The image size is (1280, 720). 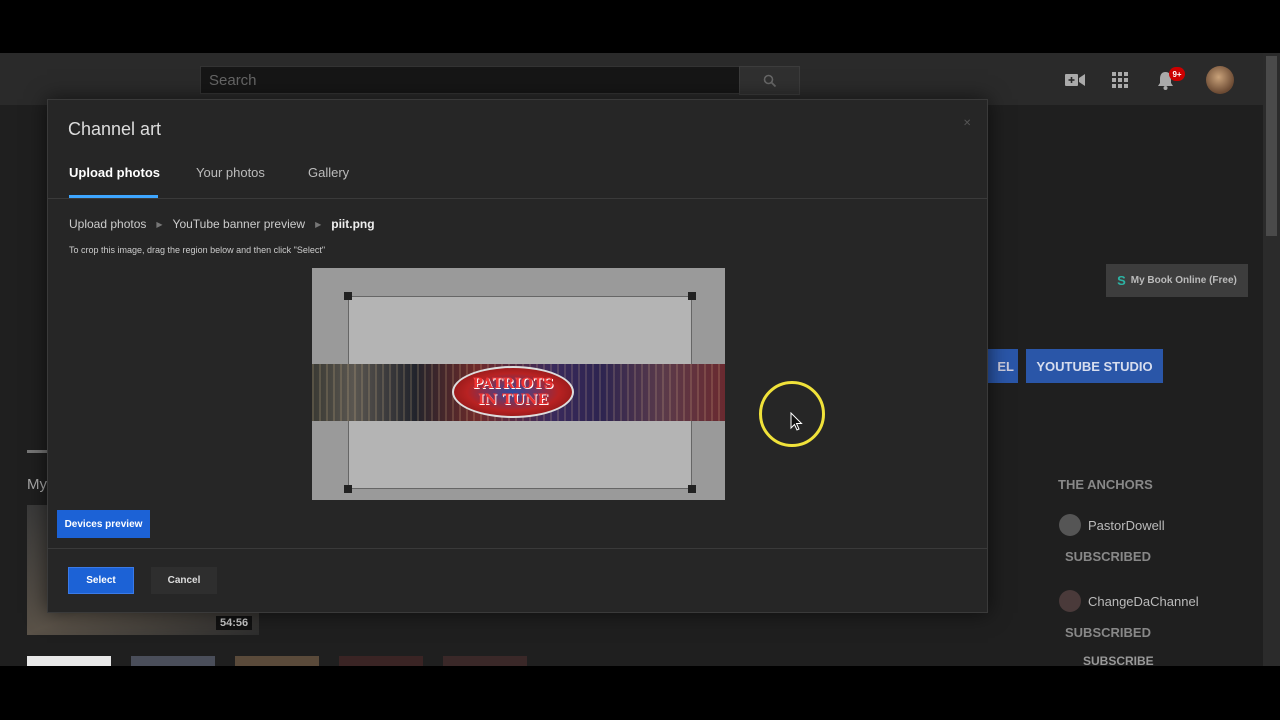 I want to click on tab-gallery: Gallery, so click(x=328, y=172).